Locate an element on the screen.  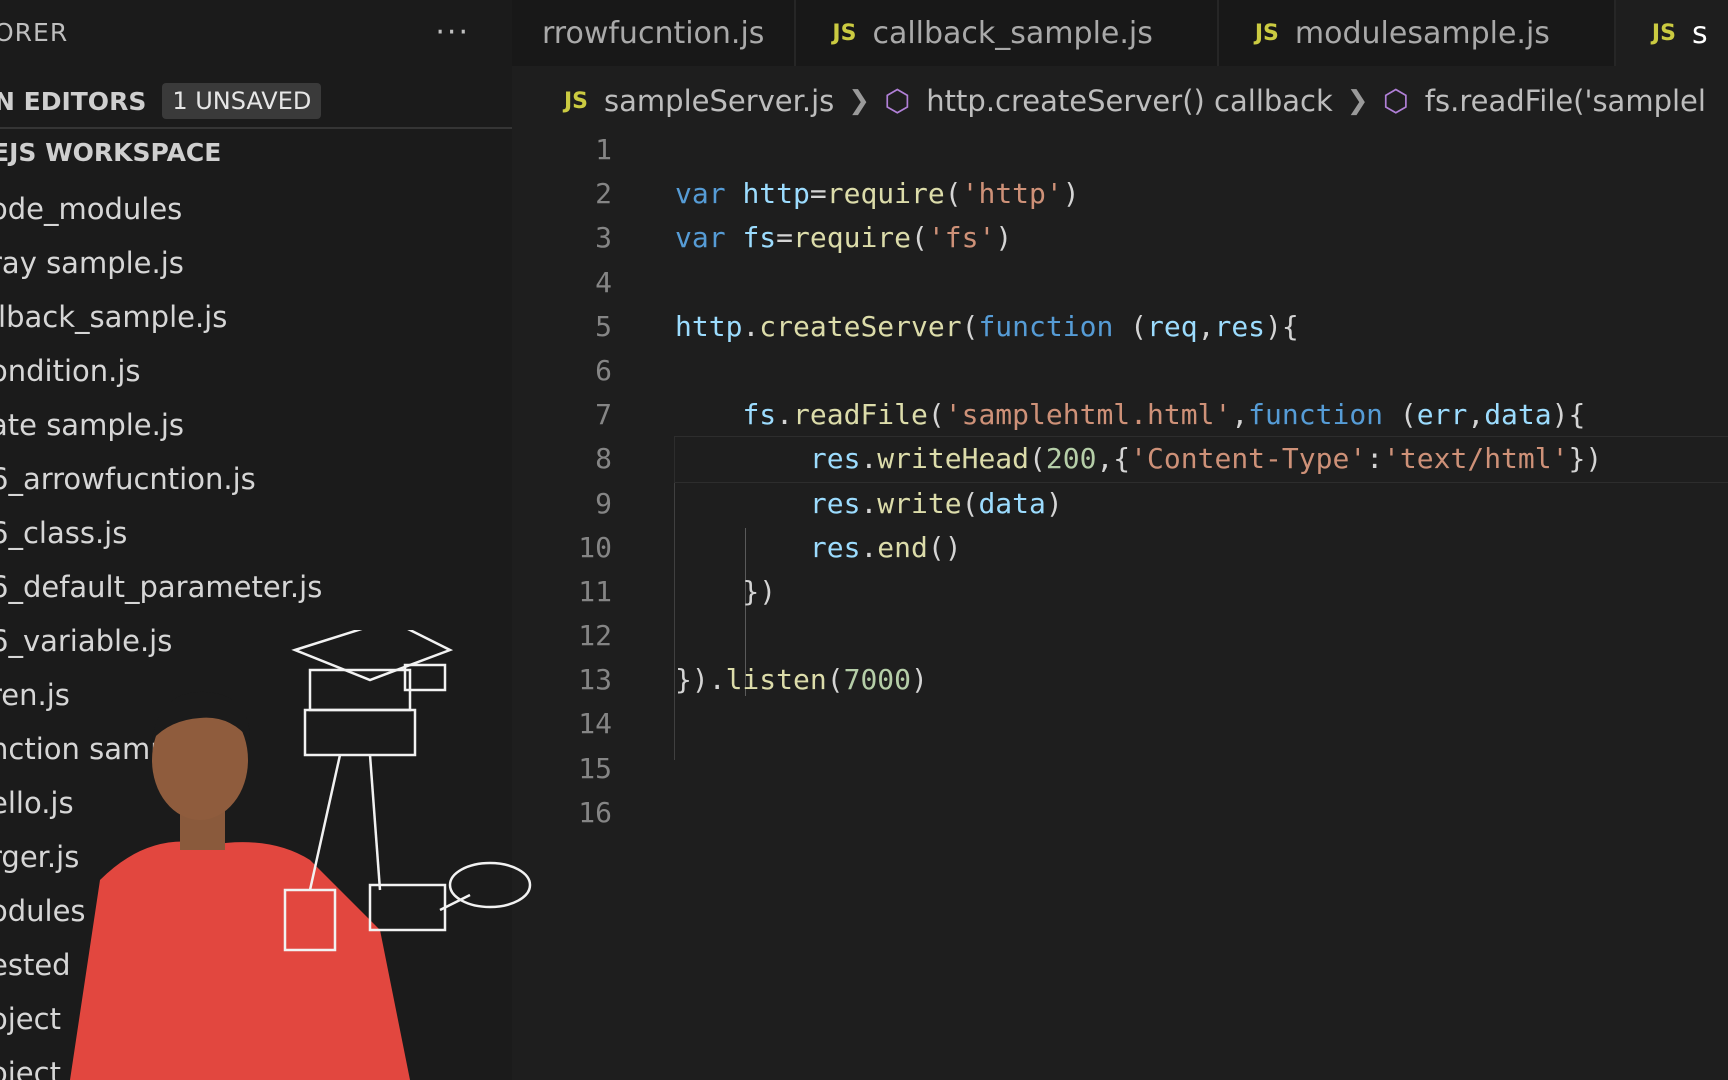
code-line-2: var http=require('http') is located at coordinates (877, 194).